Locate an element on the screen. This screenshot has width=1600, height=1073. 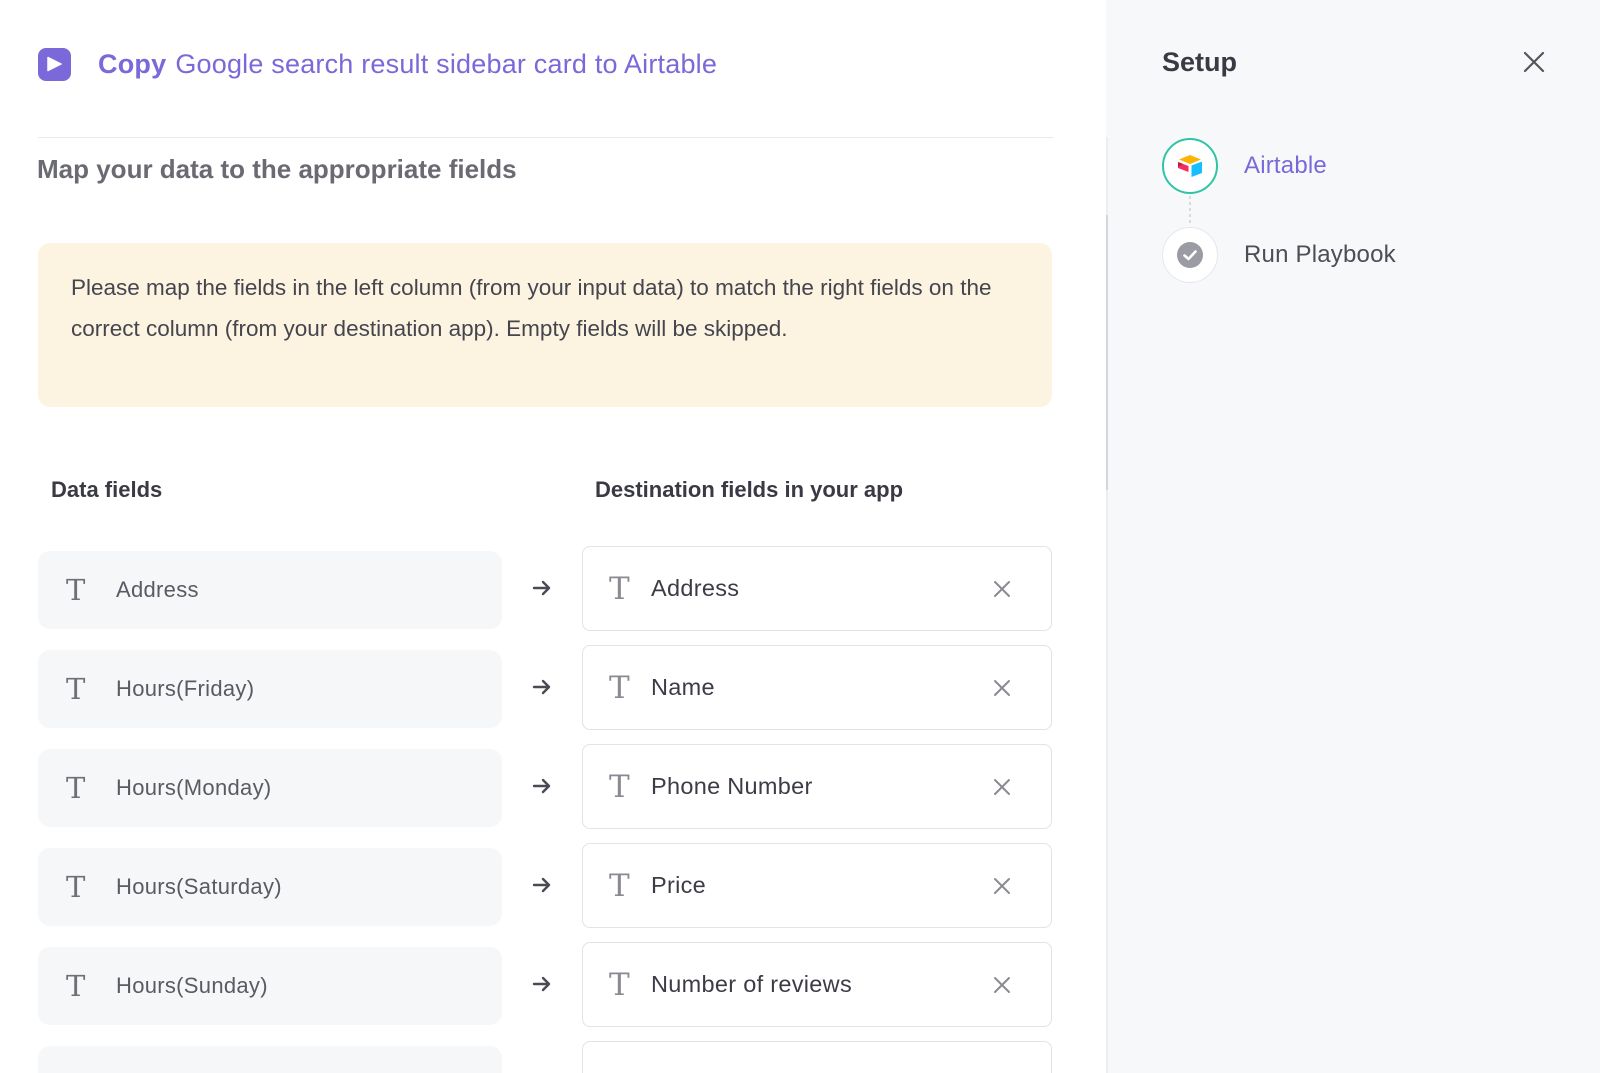
destination-field-label: Name is located at coordinates (683, 687).